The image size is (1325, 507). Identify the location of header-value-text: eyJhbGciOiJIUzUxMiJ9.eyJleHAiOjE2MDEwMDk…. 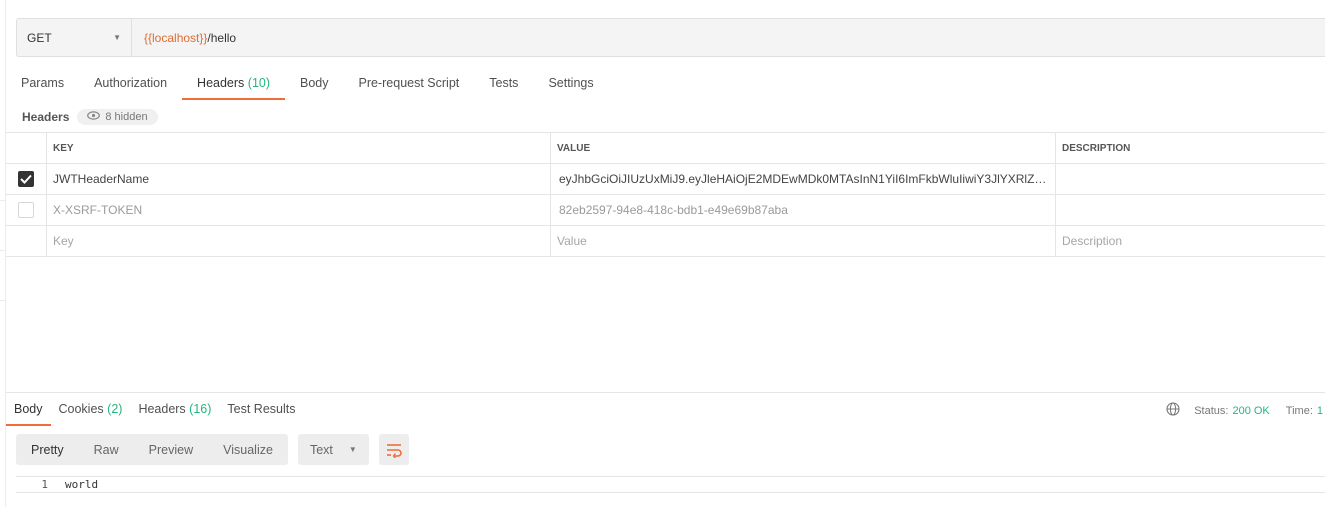
(804, 179).